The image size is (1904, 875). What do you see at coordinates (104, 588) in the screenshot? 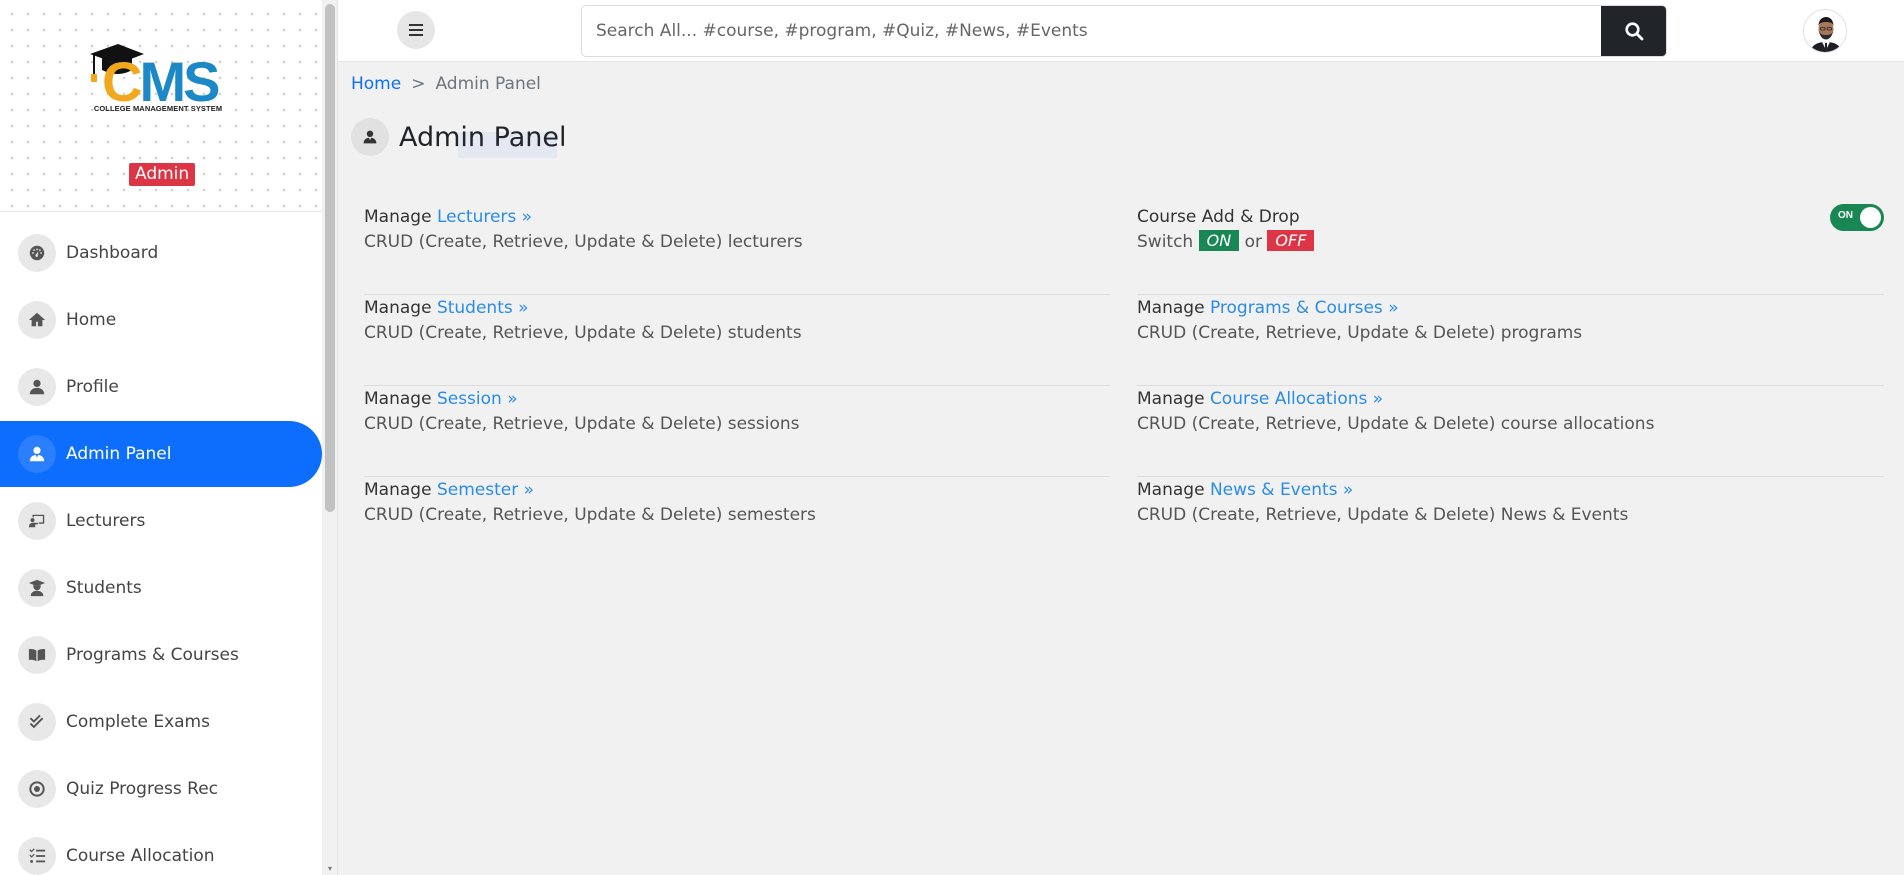
I see `sidebar-item-label: Students` at bounding box center [104, 588].